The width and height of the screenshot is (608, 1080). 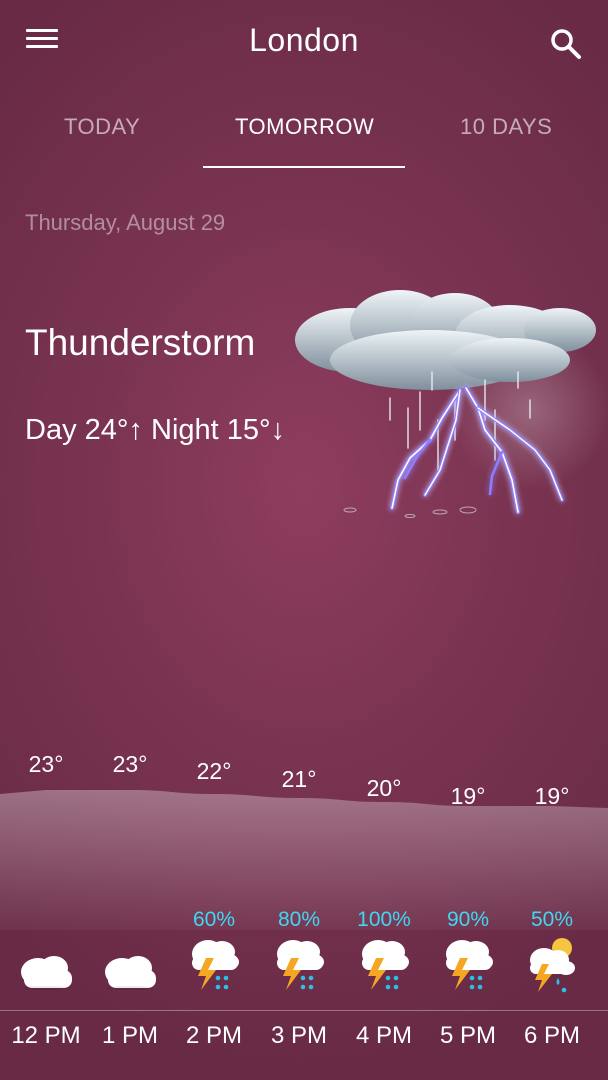 What do you see at coordinates (384, 919) in the screenshot?
I see `hourly-precip-probability: 100%` at bounding box center [384, 919].